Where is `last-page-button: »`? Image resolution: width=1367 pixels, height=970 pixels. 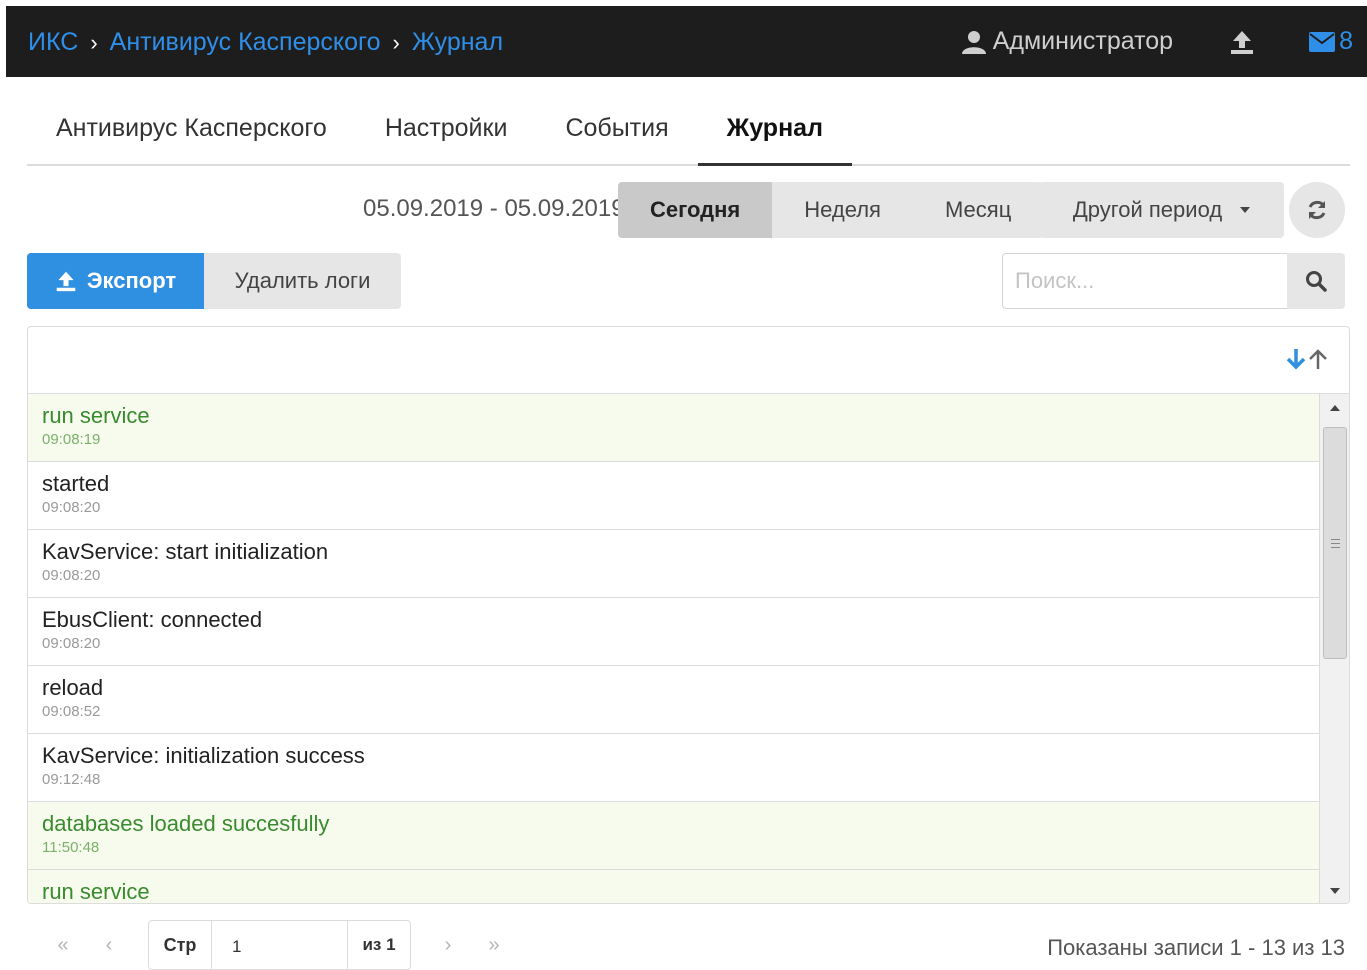
last-page-button: » is located at coordinates (494, 945).